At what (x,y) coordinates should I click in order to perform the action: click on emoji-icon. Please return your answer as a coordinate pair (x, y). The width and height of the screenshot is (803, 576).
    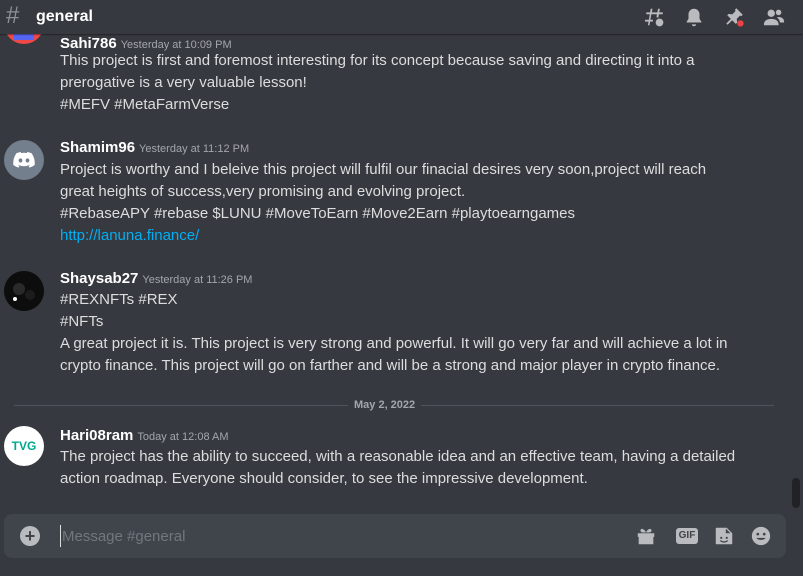
    Looking at the image, I should click on (761, 536).